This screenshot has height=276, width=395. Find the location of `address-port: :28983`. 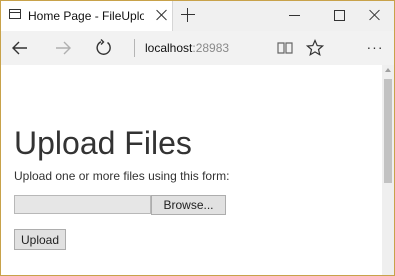

address-port: :28983 is located at coordinates (211, 48).